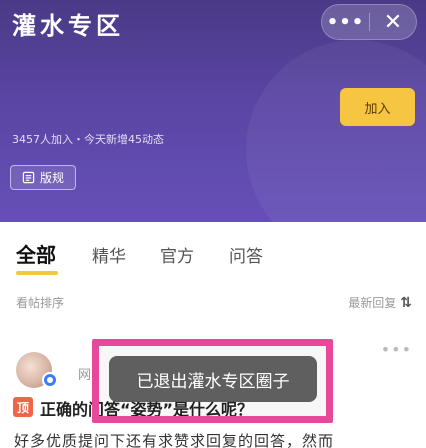 The height and width of the screenshot is (448, 426). I want to click on verified-badge-icon, so click(50, 380).